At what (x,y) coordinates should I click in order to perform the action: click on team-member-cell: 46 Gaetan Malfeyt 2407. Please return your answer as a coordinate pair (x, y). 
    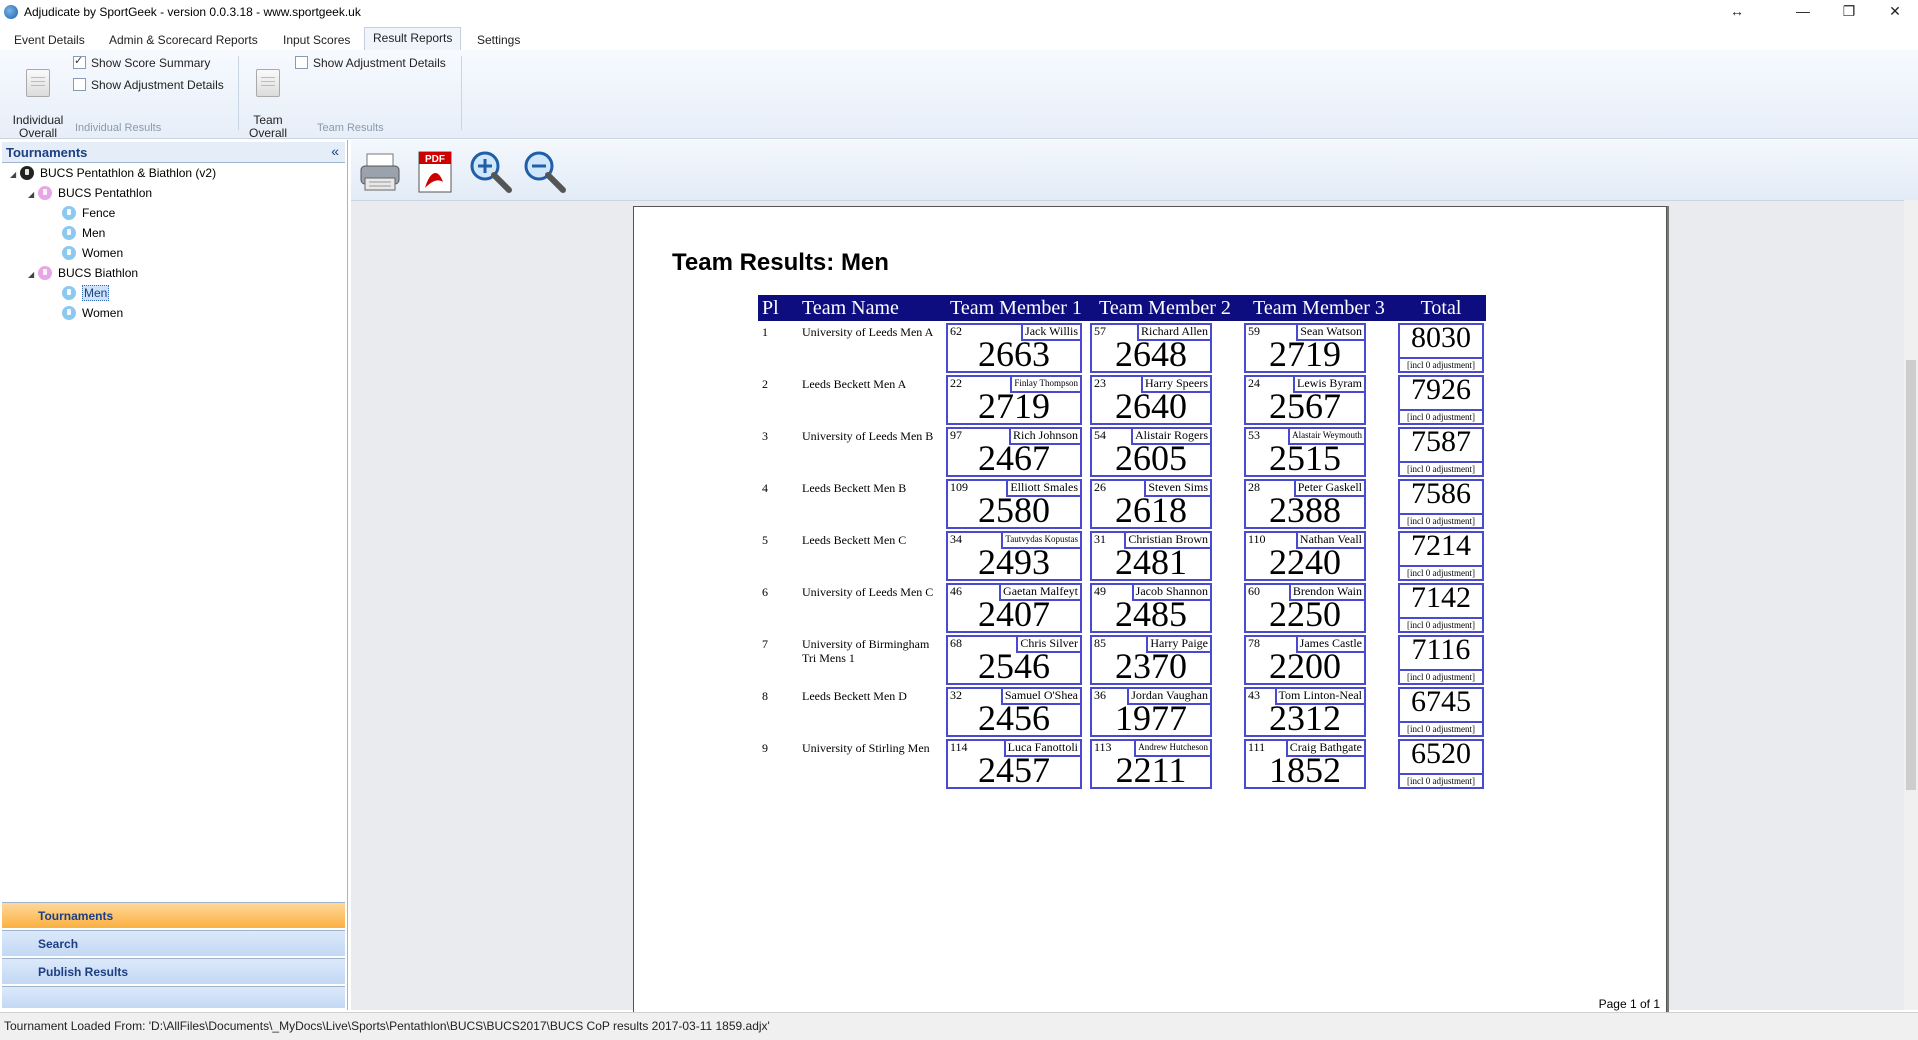
    Looking at the image, I should click on (1016, 607).